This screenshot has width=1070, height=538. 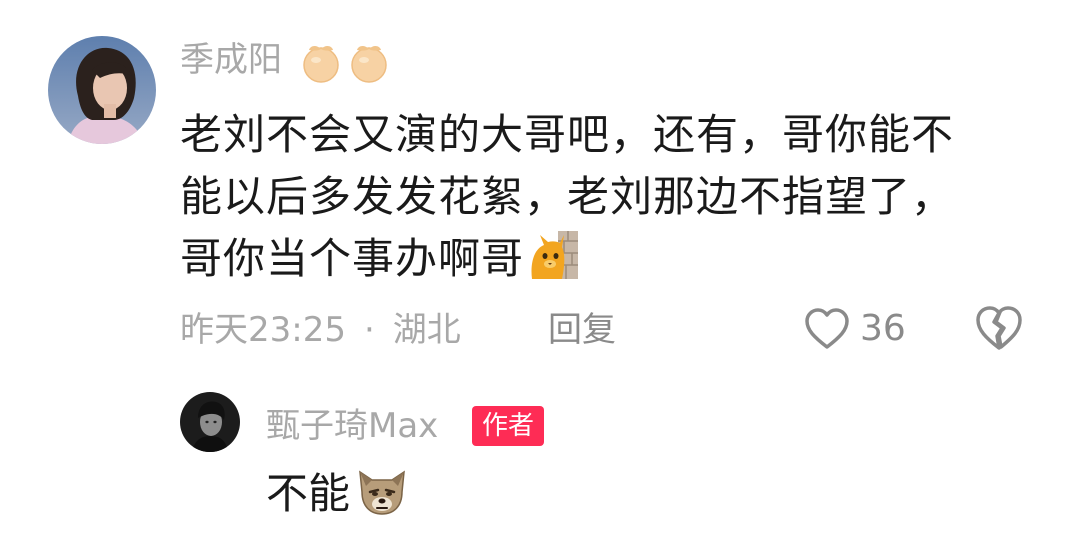 I want to click on reply-text: 不能, so click(x=338, y=493).